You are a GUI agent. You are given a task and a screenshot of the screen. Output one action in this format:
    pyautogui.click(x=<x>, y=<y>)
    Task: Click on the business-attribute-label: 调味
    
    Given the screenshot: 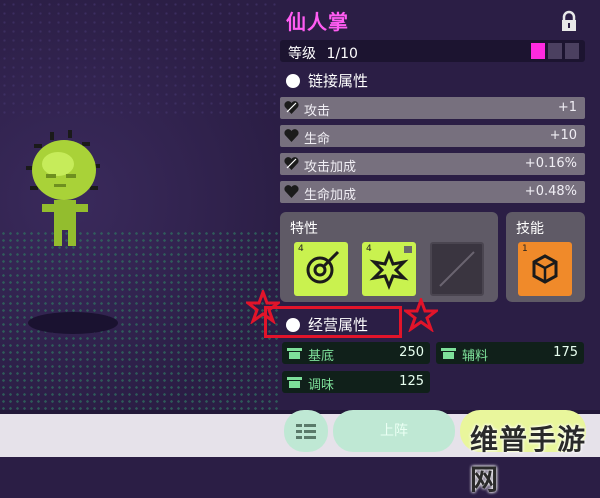 What is the action you would take?
    pyautogui.click(x=321, y=385)
    